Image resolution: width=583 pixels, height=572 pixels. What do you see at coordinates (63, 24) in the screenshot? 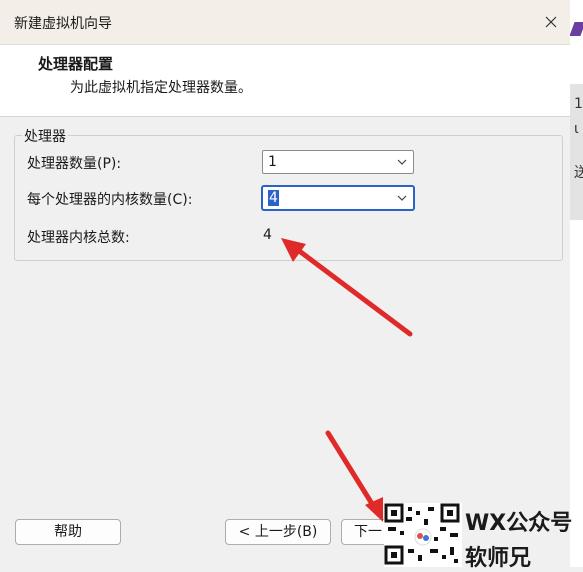
I see `window-title: 新建虚拟机向导` at bounding box center [63, 24].